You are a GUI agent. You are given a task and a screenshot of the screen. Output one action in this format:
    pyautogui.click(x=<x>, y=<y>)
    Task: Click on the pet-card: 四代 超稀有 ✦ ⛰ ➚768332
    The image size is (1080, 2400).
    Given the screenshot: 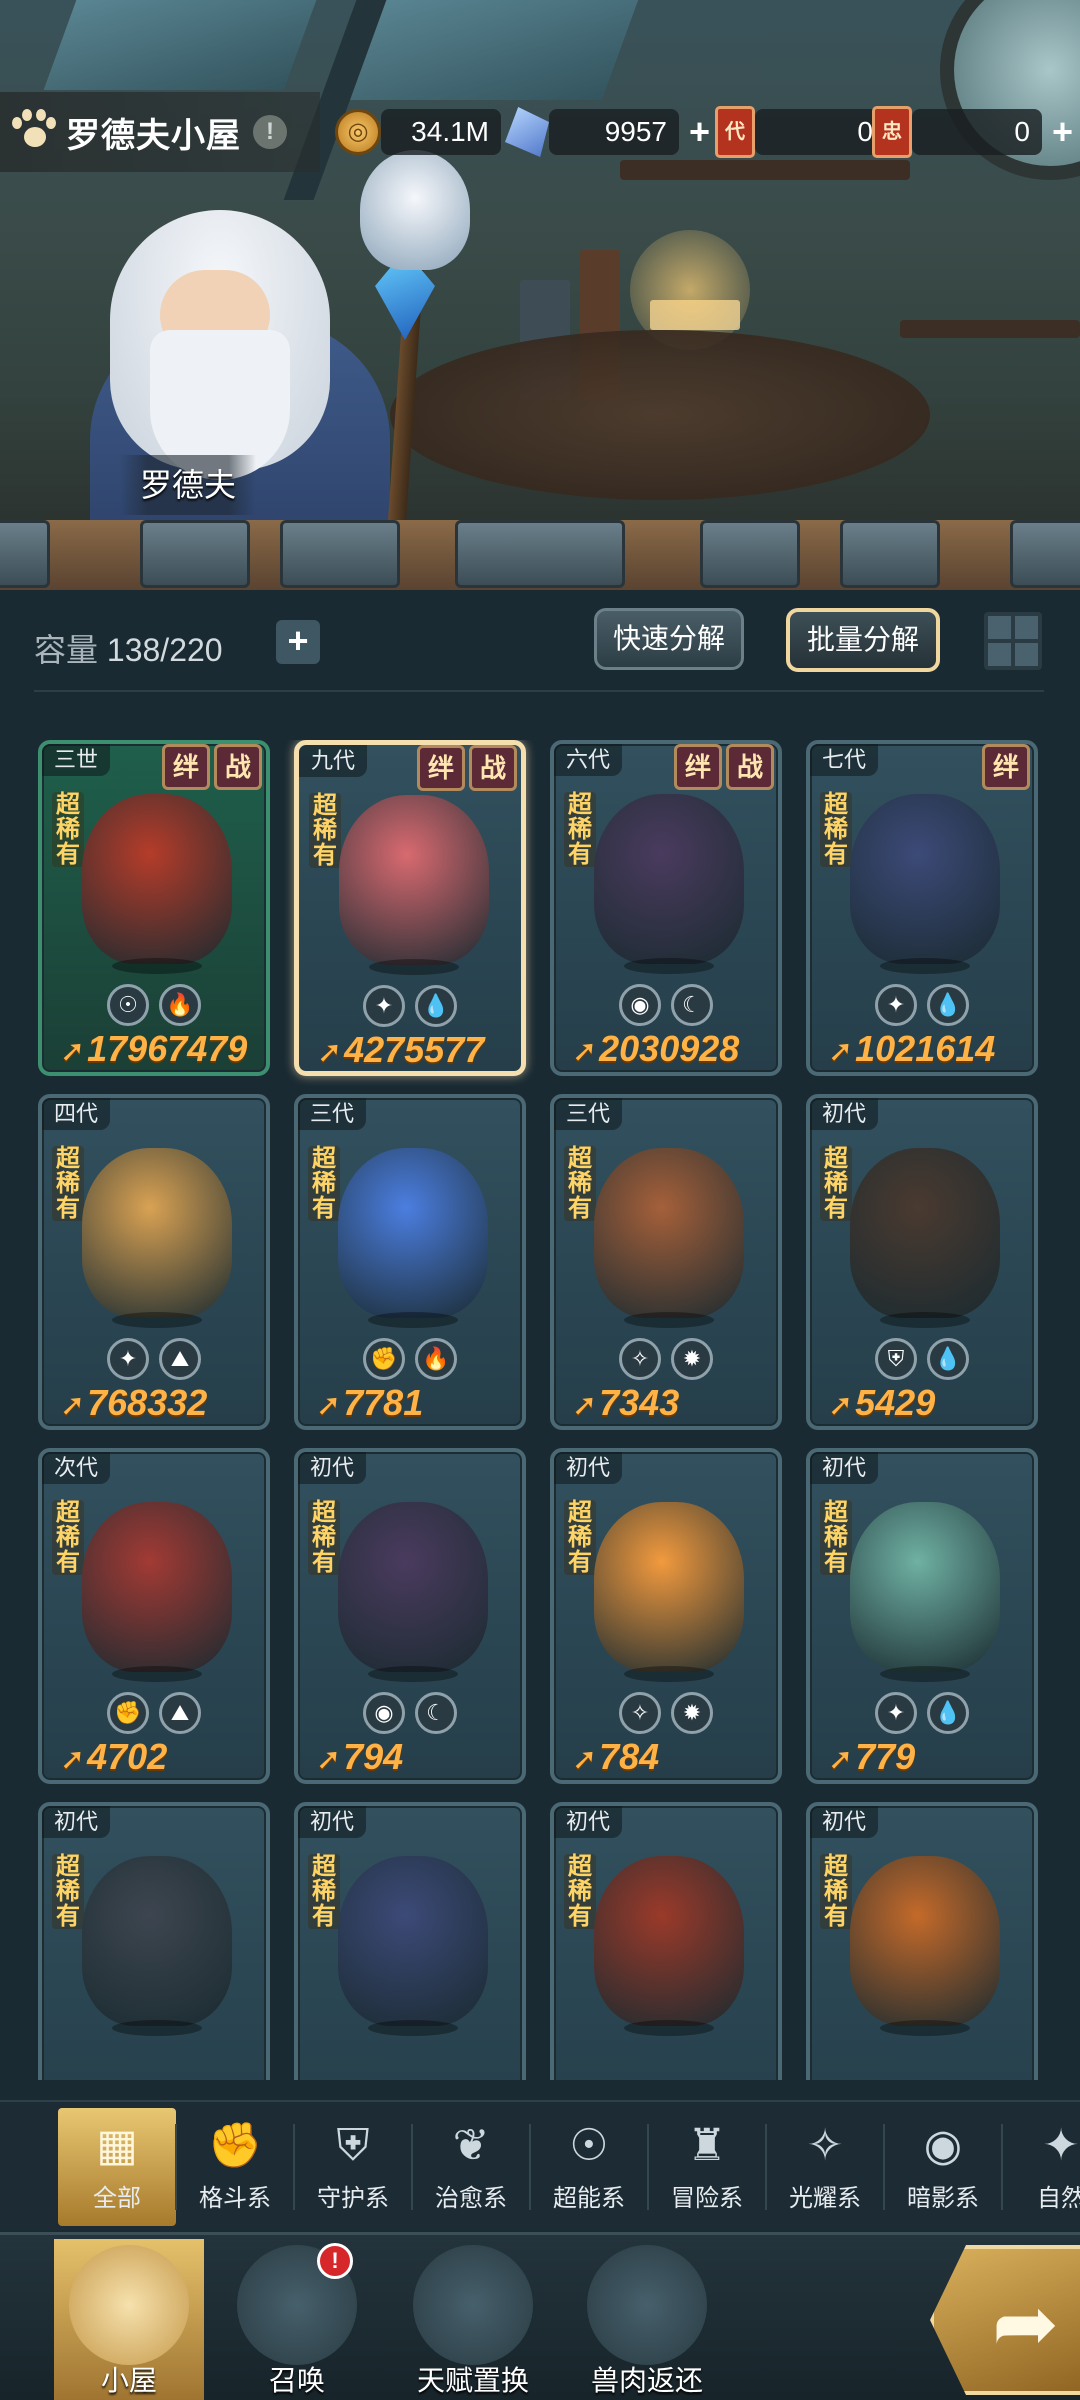 What is the action you would take?
    pyautogui.click(x=154, y=1262)
    